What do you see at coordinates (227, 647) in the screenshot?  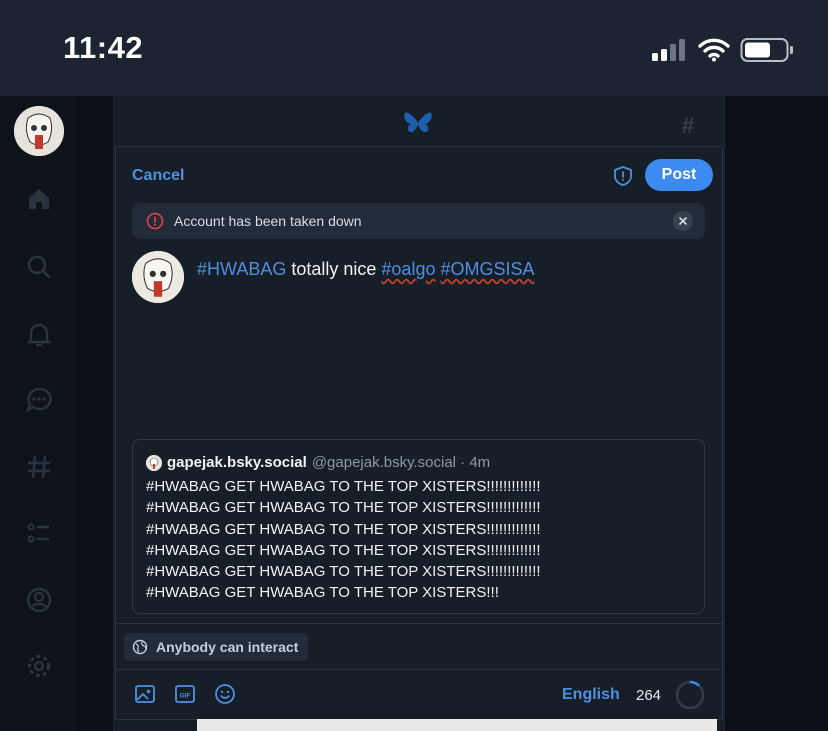 I see `interaction-label: Anybody can interact` at bounding box center [227, 647].